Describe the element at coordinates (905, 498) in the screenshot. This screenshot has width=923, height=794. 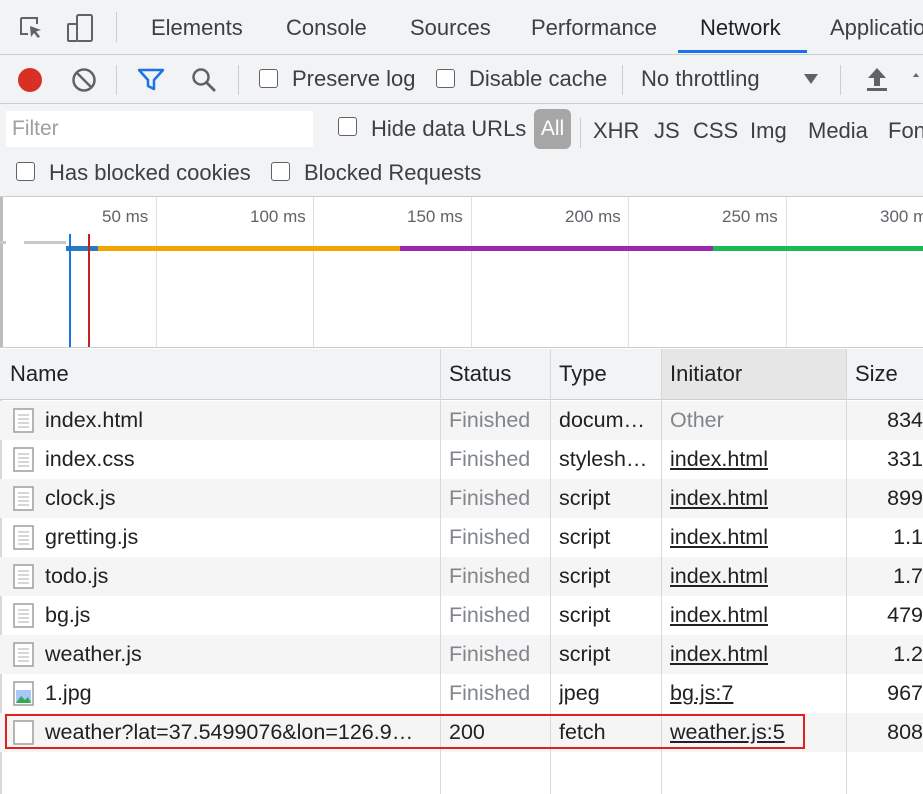
I see `request-size: 899` at that location.